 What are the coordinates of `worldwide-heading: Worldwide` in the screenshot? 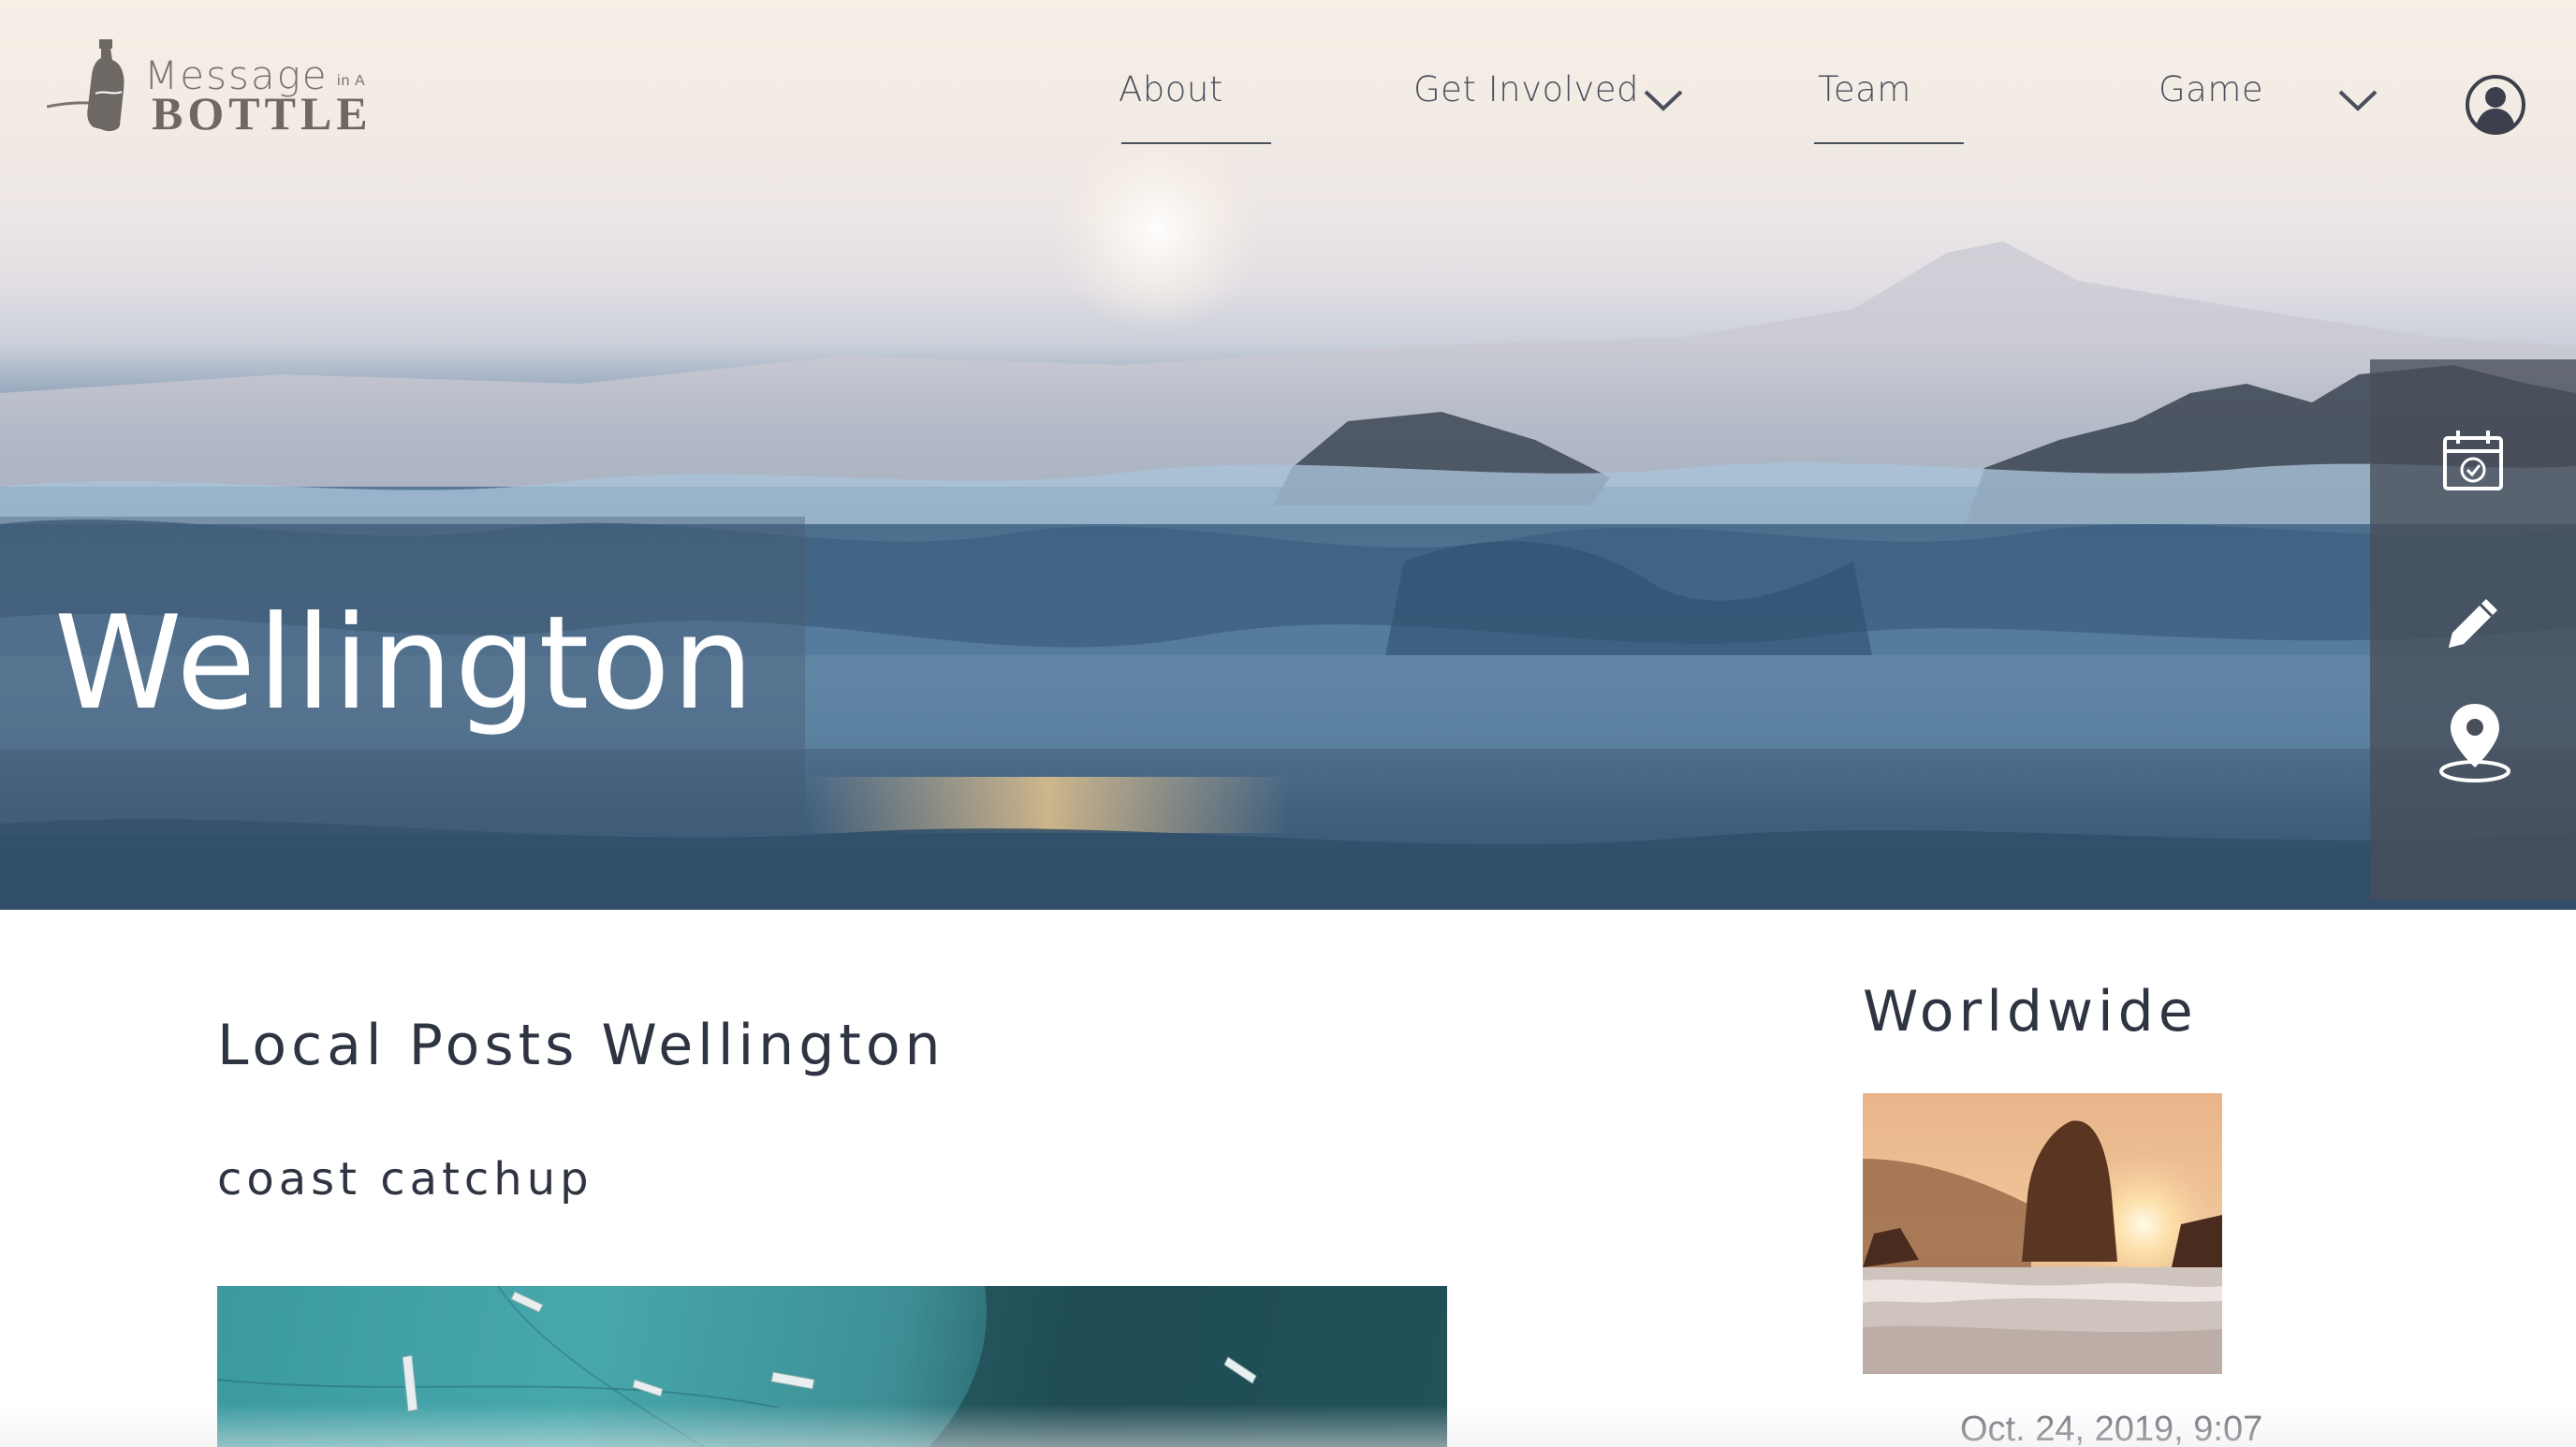 It's located at (2030, 1012).